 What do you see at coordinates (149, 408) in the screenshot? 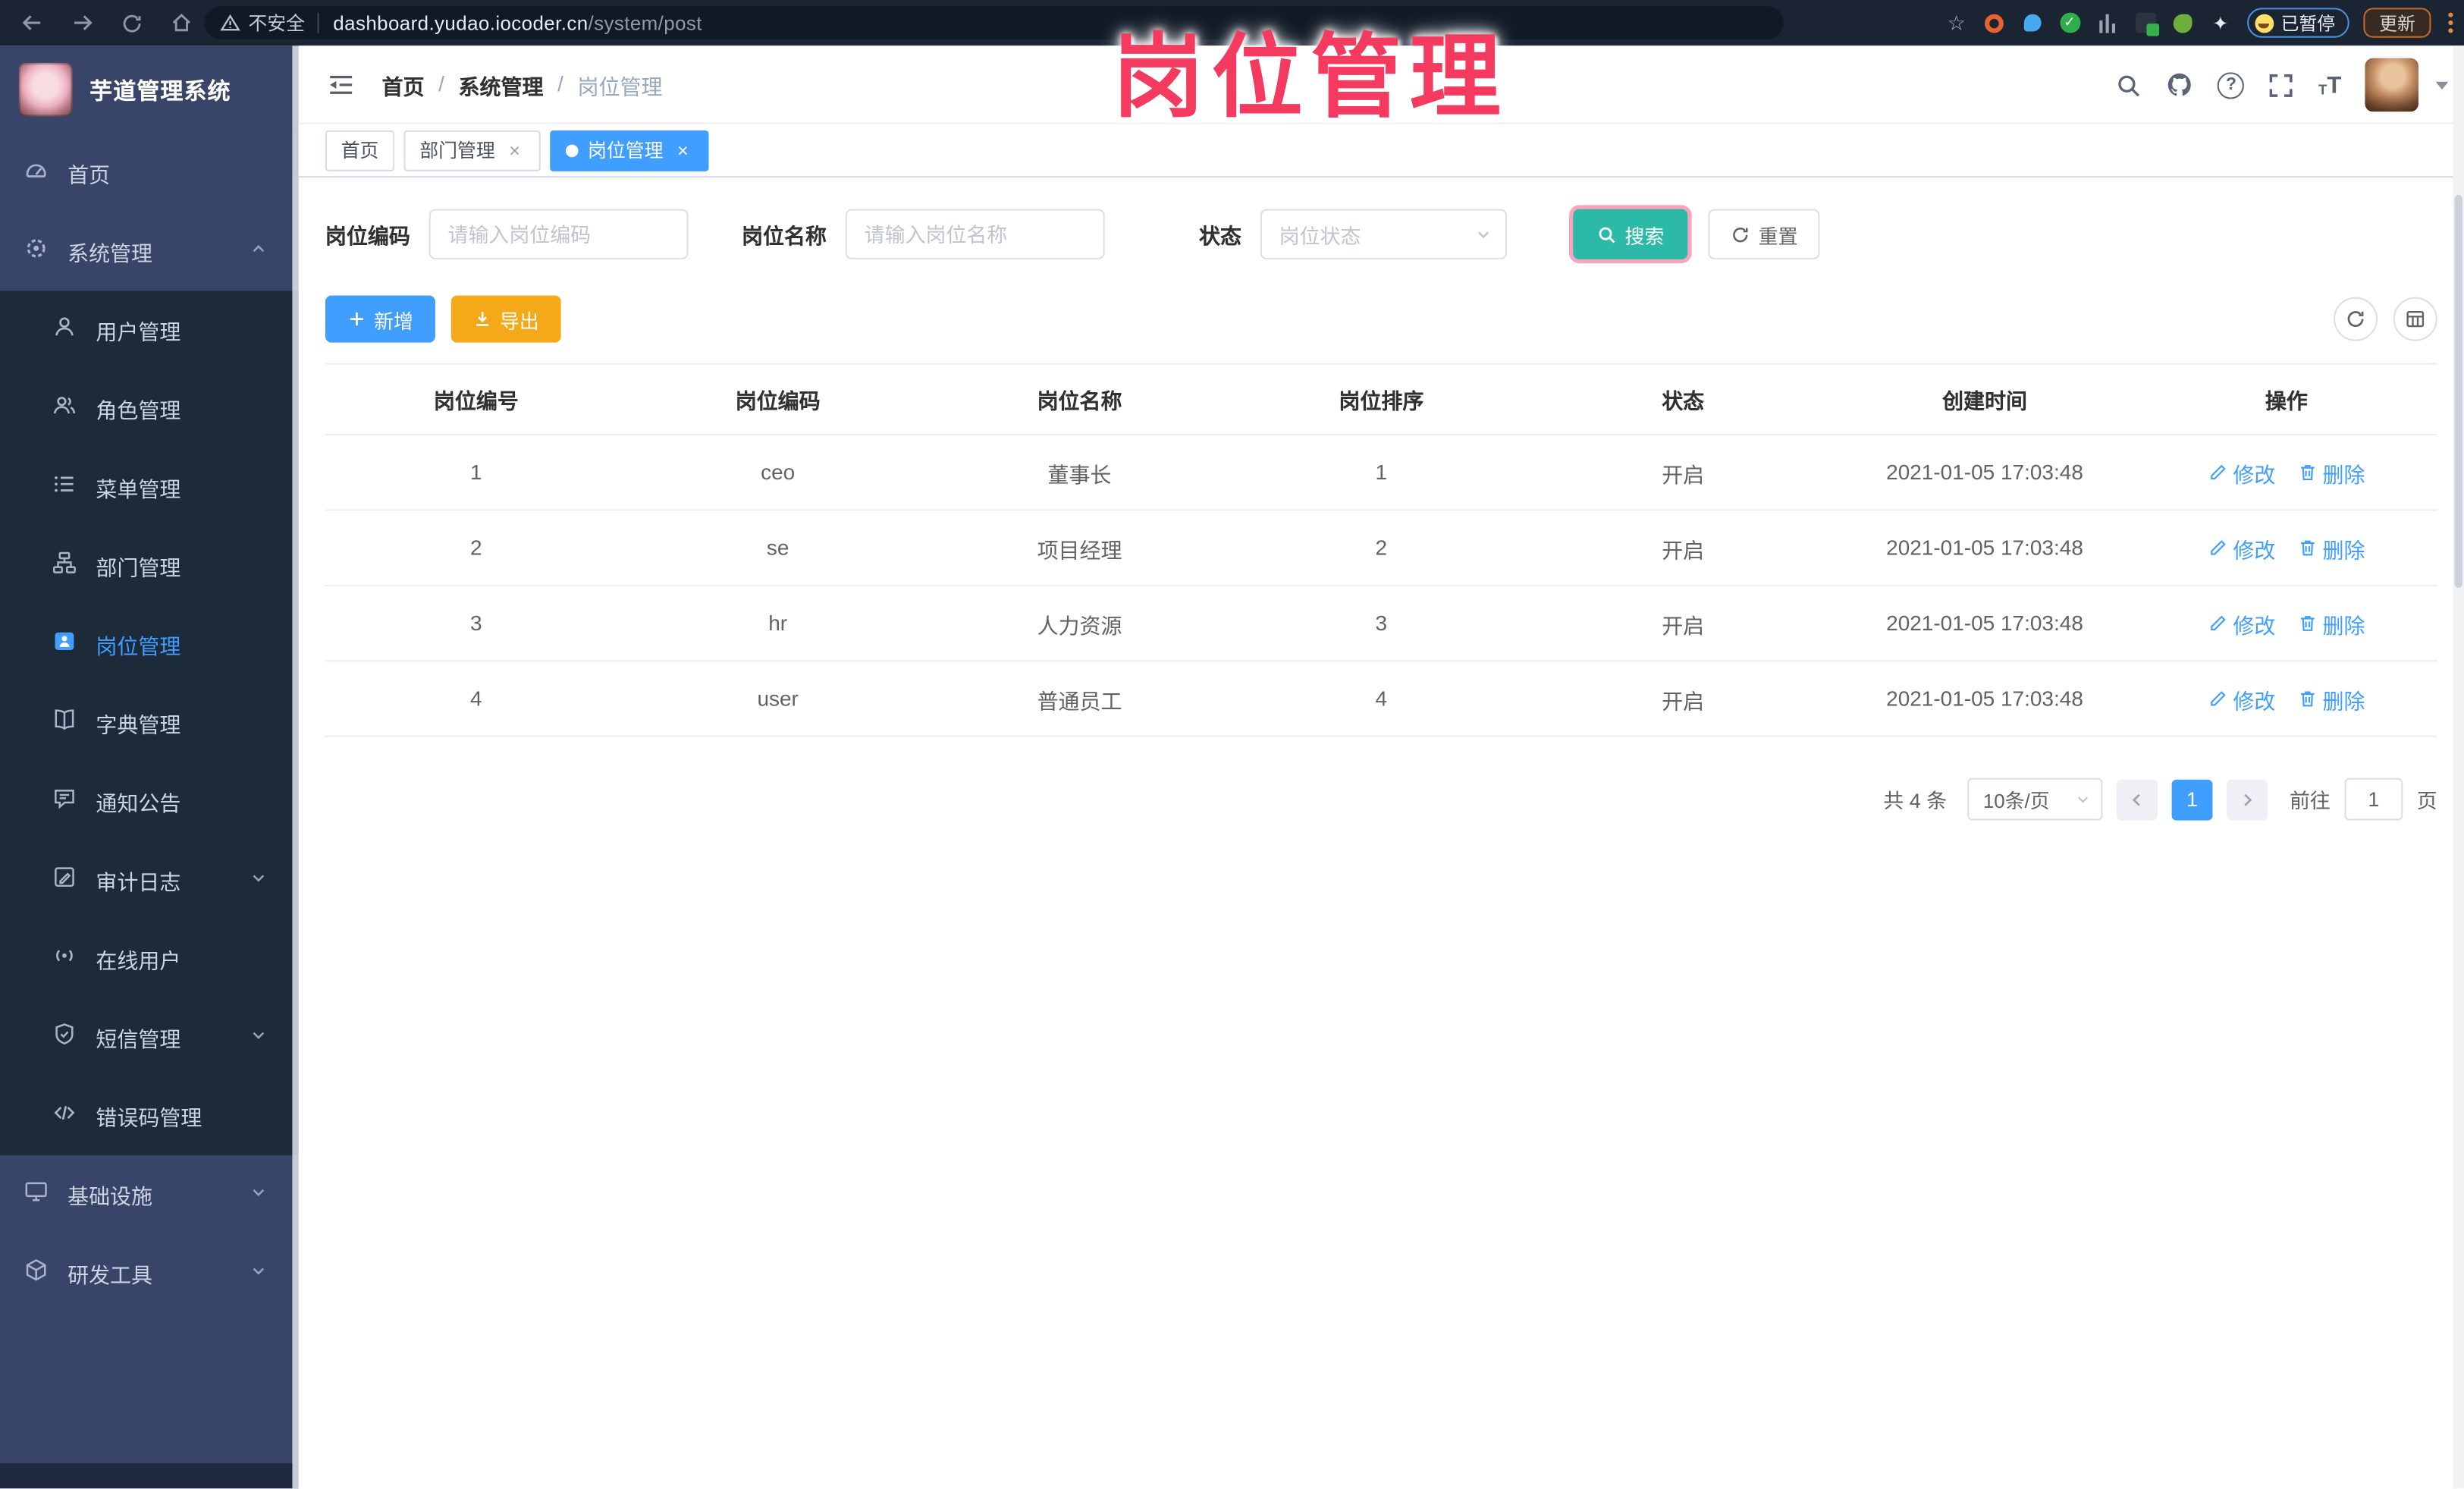
I see `sidebar-item-roles: 角色管理` at bounding box center [149, 408].